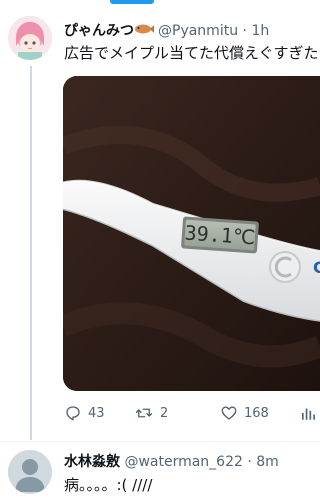  What do you see at coordinates (144, 31) in the screenshot?
I see `taiyaki-icon` at bounding box center [144, 31].